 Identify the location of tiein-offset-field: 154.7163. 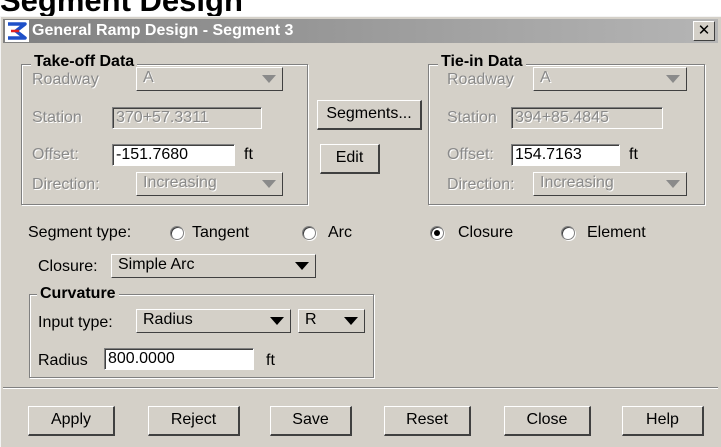
(565, 155).